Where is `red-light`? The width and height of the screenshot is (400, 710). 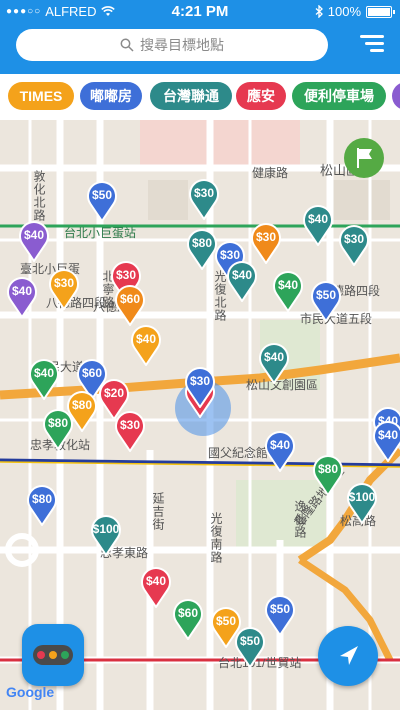 red-light is located at coordinates (41, 655).